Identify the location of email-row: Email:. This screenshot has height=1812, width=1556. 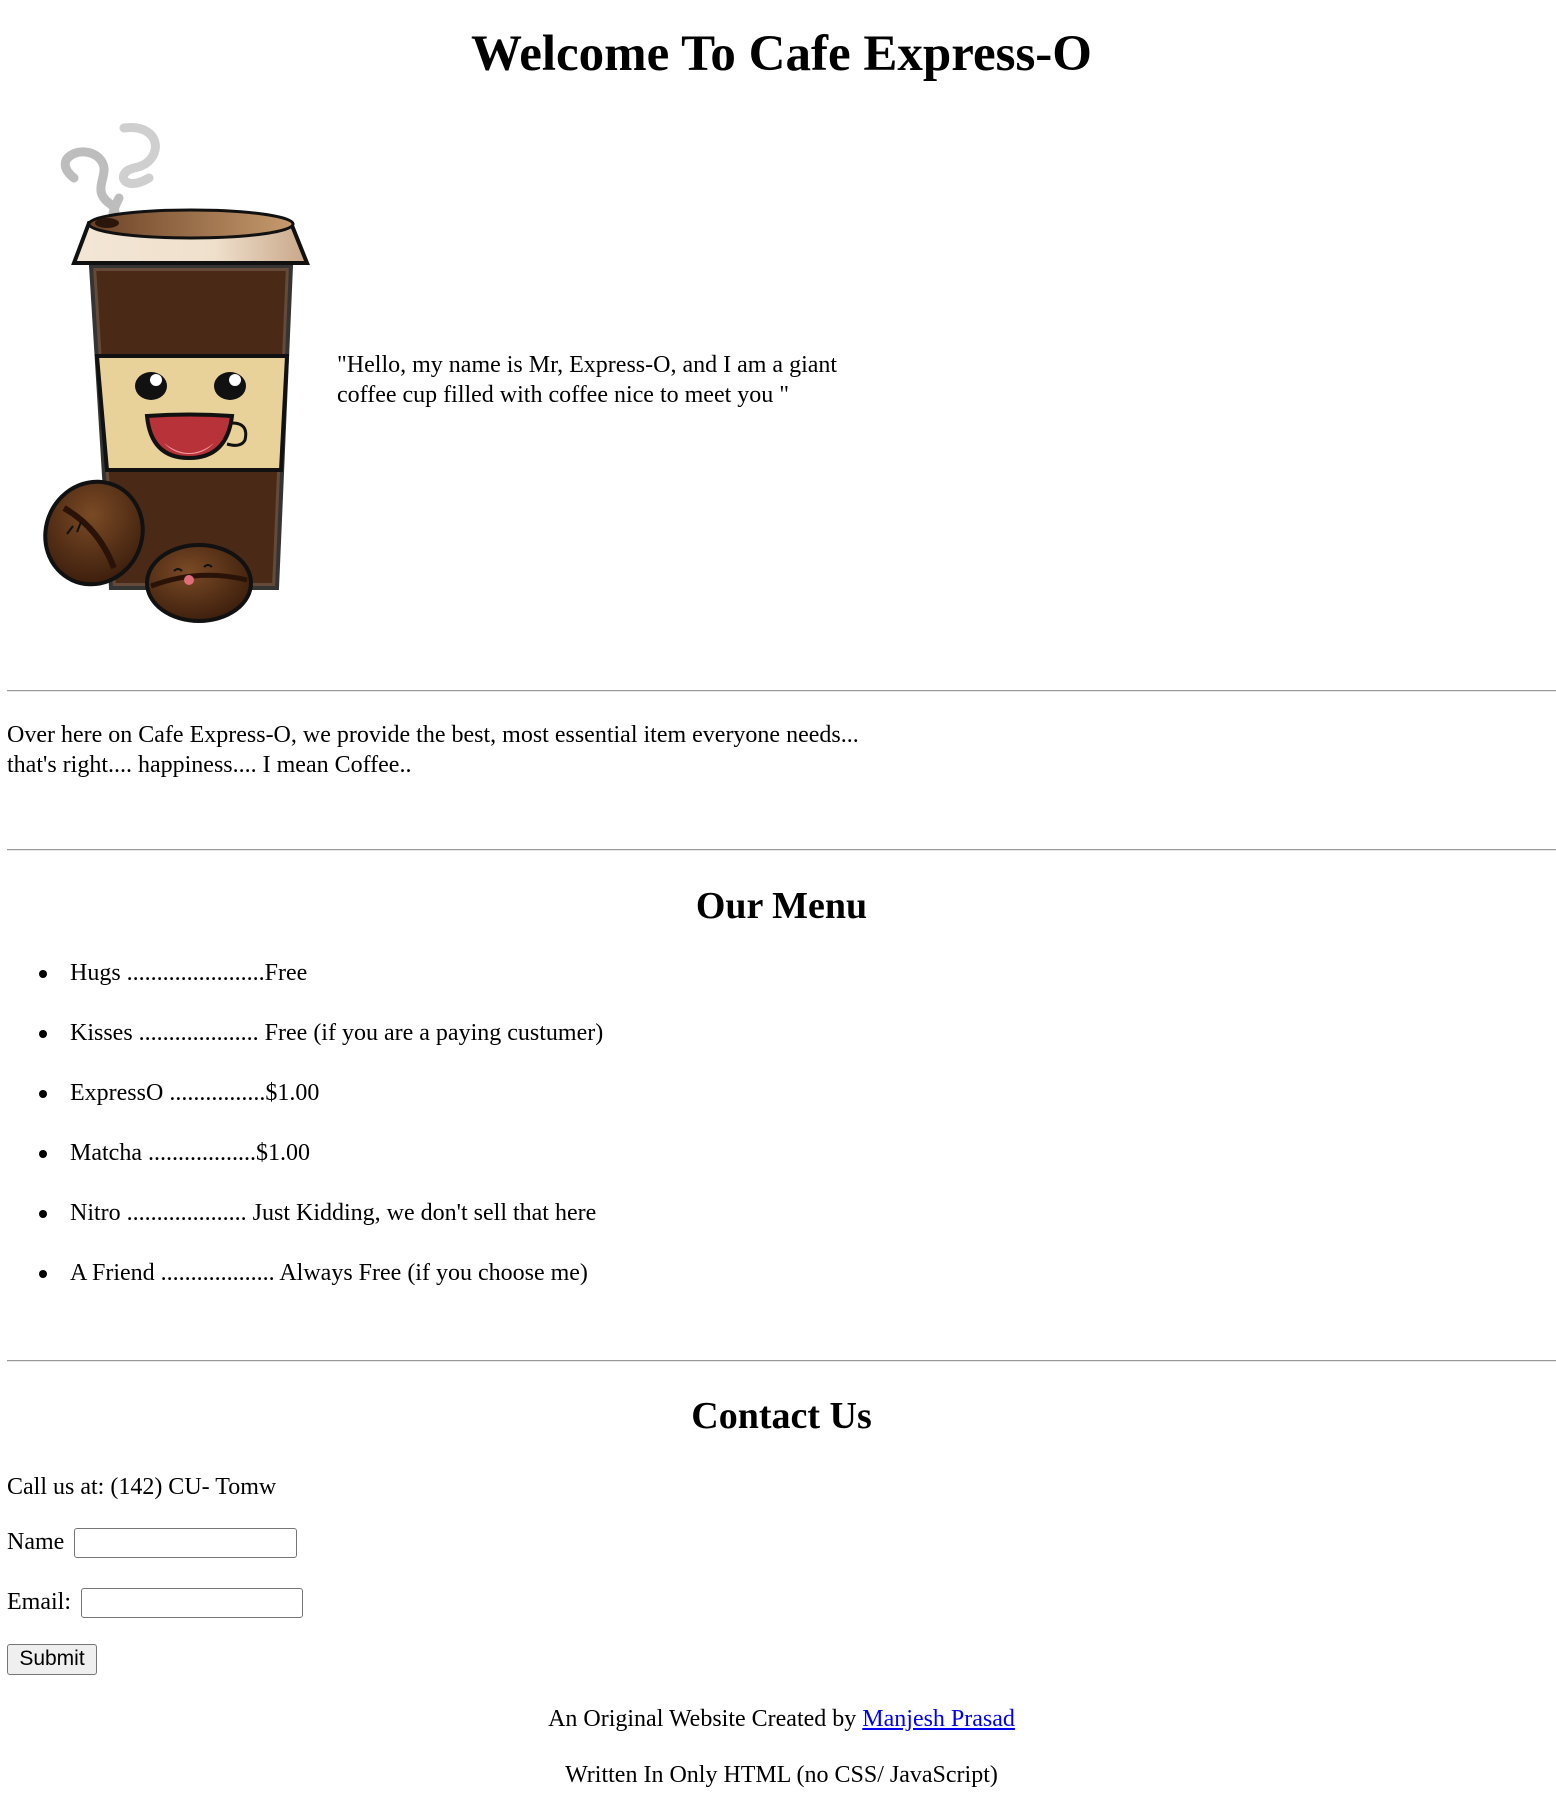
(155, 1603).